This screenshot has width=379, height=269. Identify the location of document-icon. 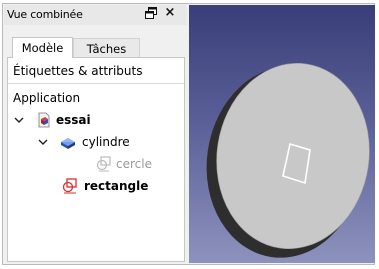
(44, 120).